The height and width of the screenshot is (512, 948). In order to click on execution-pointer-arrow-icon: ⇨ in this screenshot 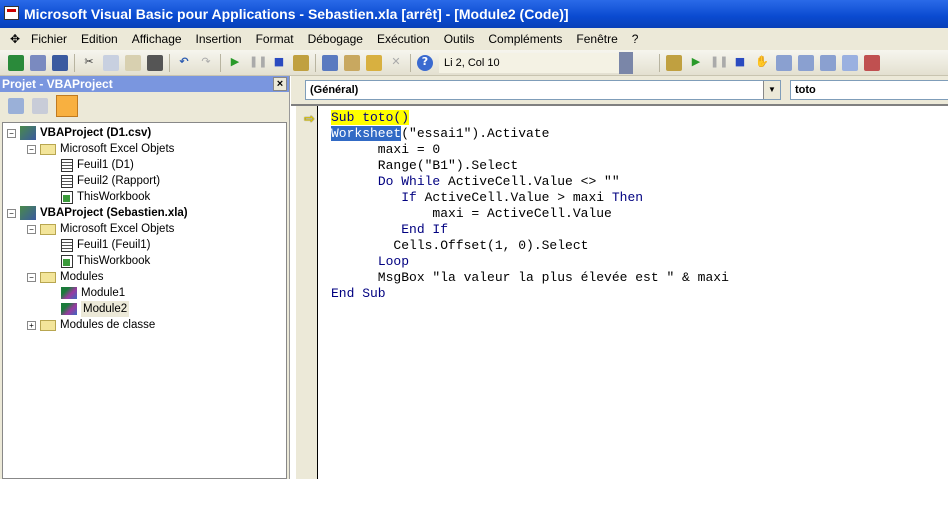, I will do `click(309, 119)`.